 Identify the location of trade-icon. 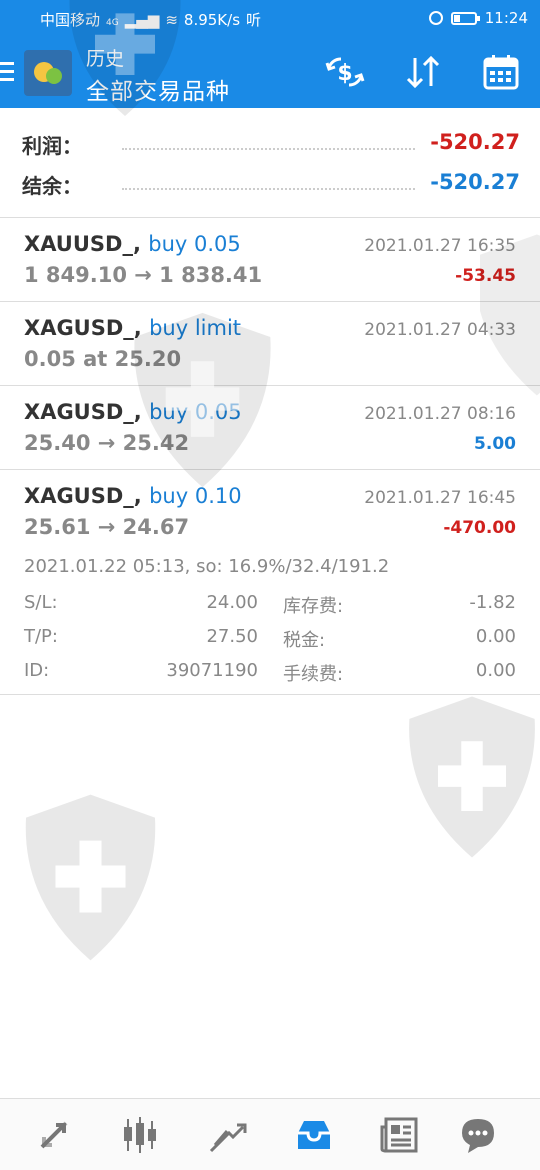
(227, 1135).